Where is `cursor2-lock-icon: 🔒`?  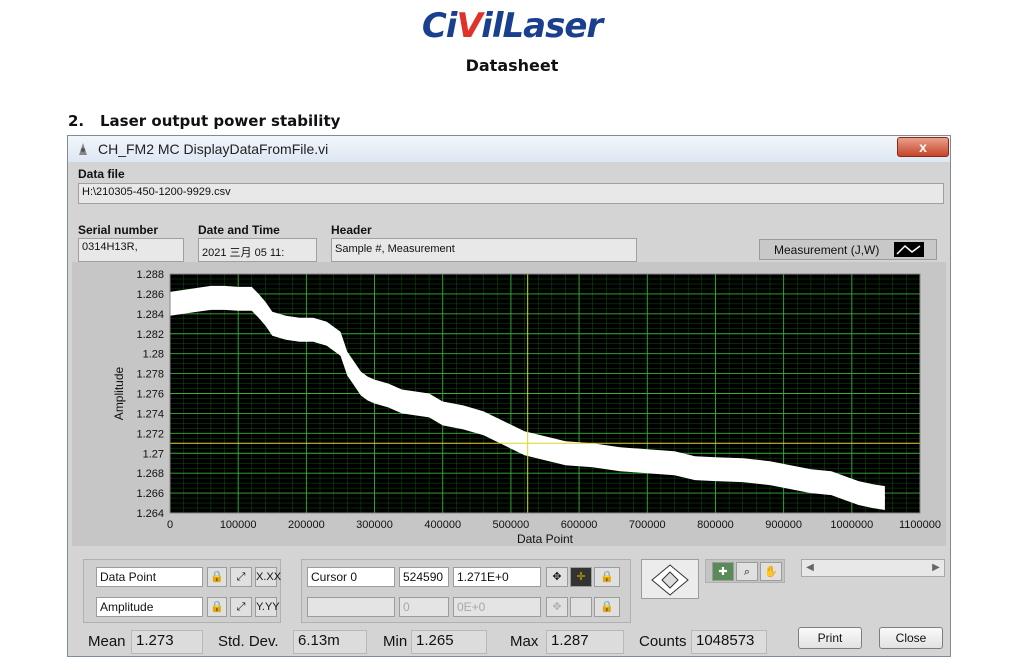
cursor2-lock-icon: 🔒 is located at coordinates (607, 607).